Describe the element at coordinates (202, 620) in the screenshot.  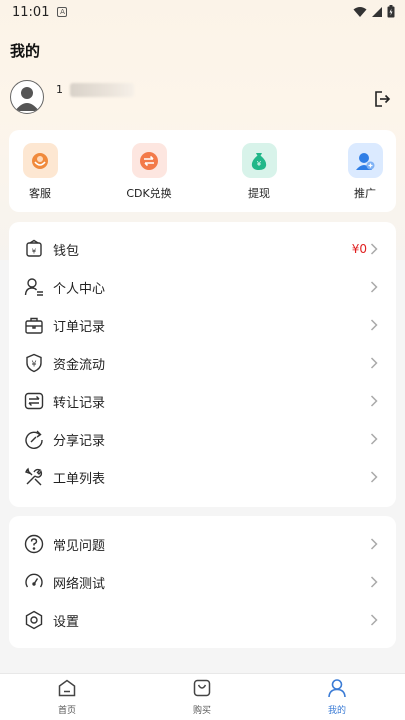
I see `menu-item-settings: 设置` at that location.